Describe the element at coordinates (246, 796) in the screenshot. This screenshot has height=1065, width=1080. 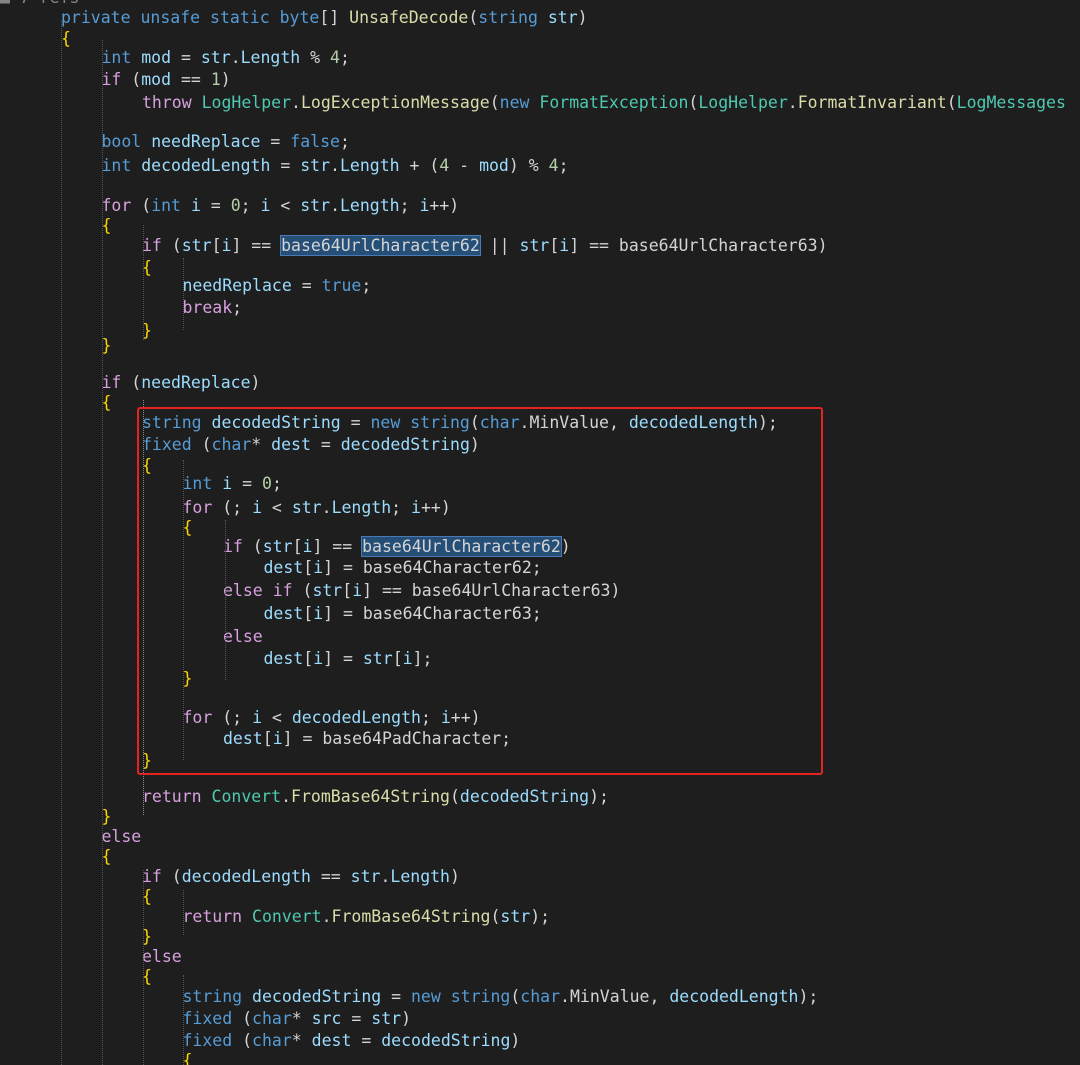
I see `code-token: Convert` at that location.